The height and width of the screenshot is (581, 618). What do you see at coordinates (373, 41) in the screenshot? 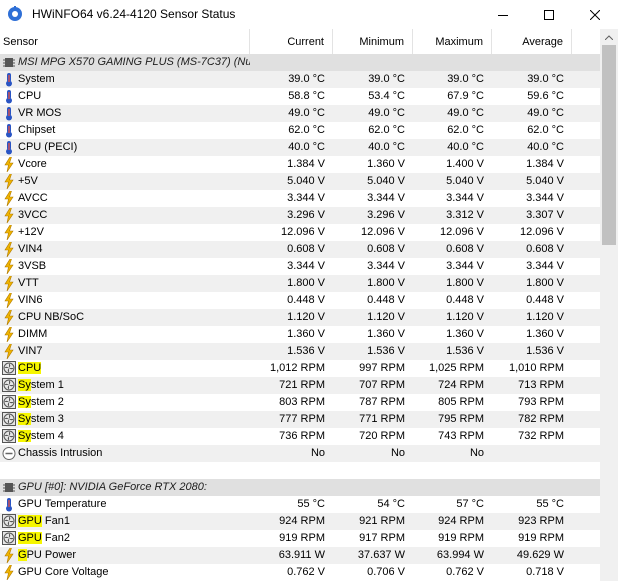
I see `column-header-minimum: Minimum` at bounding box center [373, 41].